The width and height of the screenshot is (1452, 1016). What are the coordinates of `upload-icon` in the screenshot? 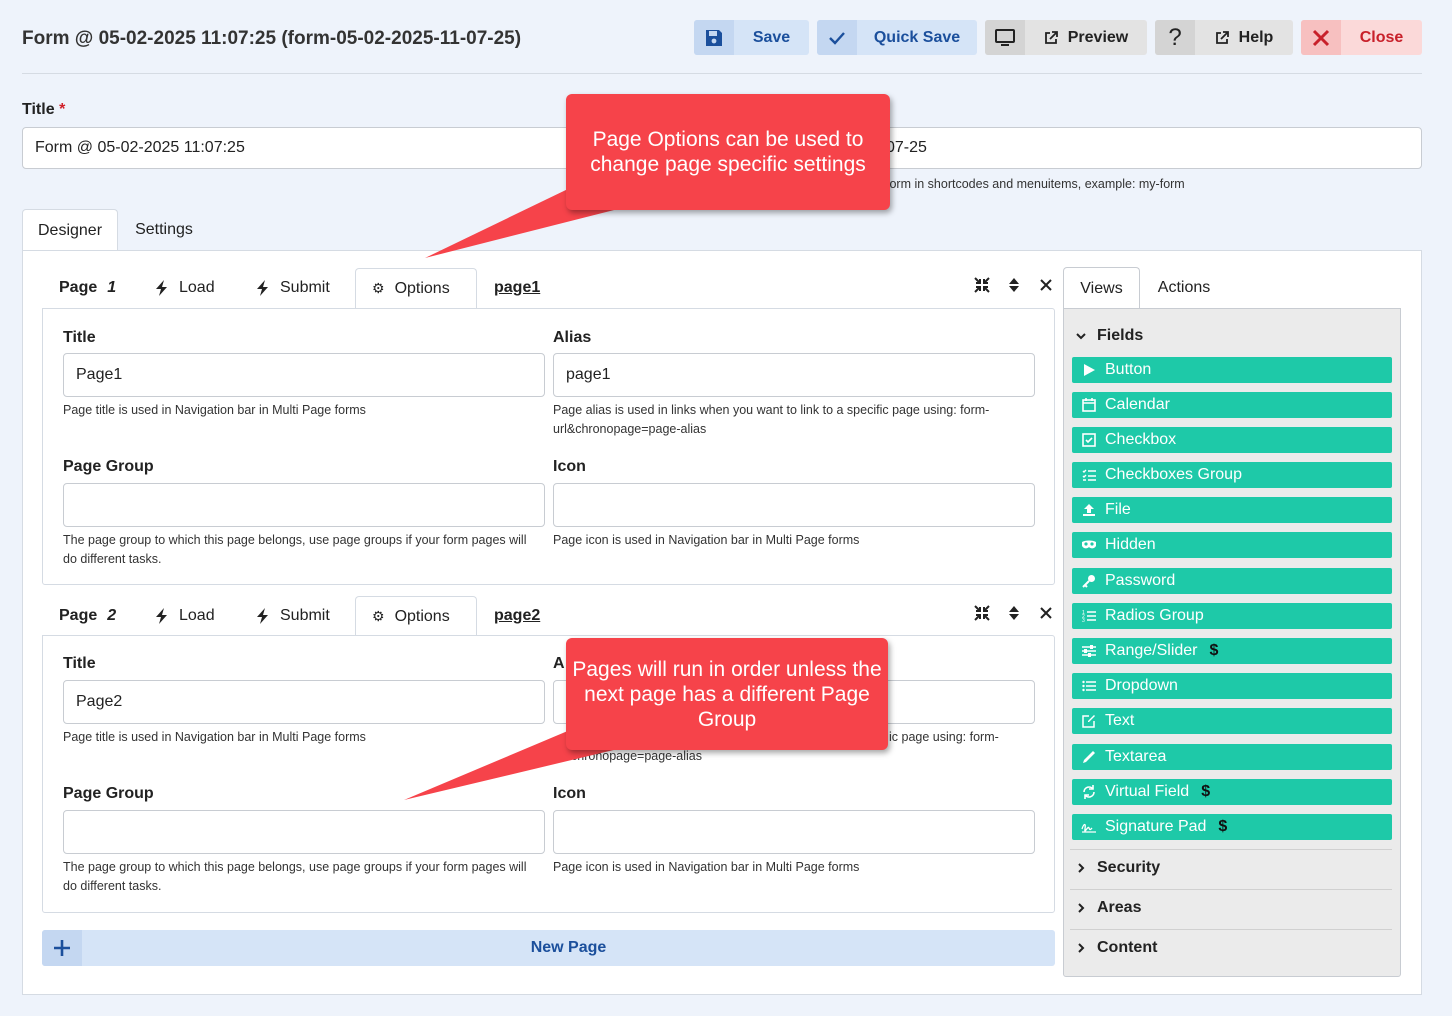 It's located at (1089, 510).